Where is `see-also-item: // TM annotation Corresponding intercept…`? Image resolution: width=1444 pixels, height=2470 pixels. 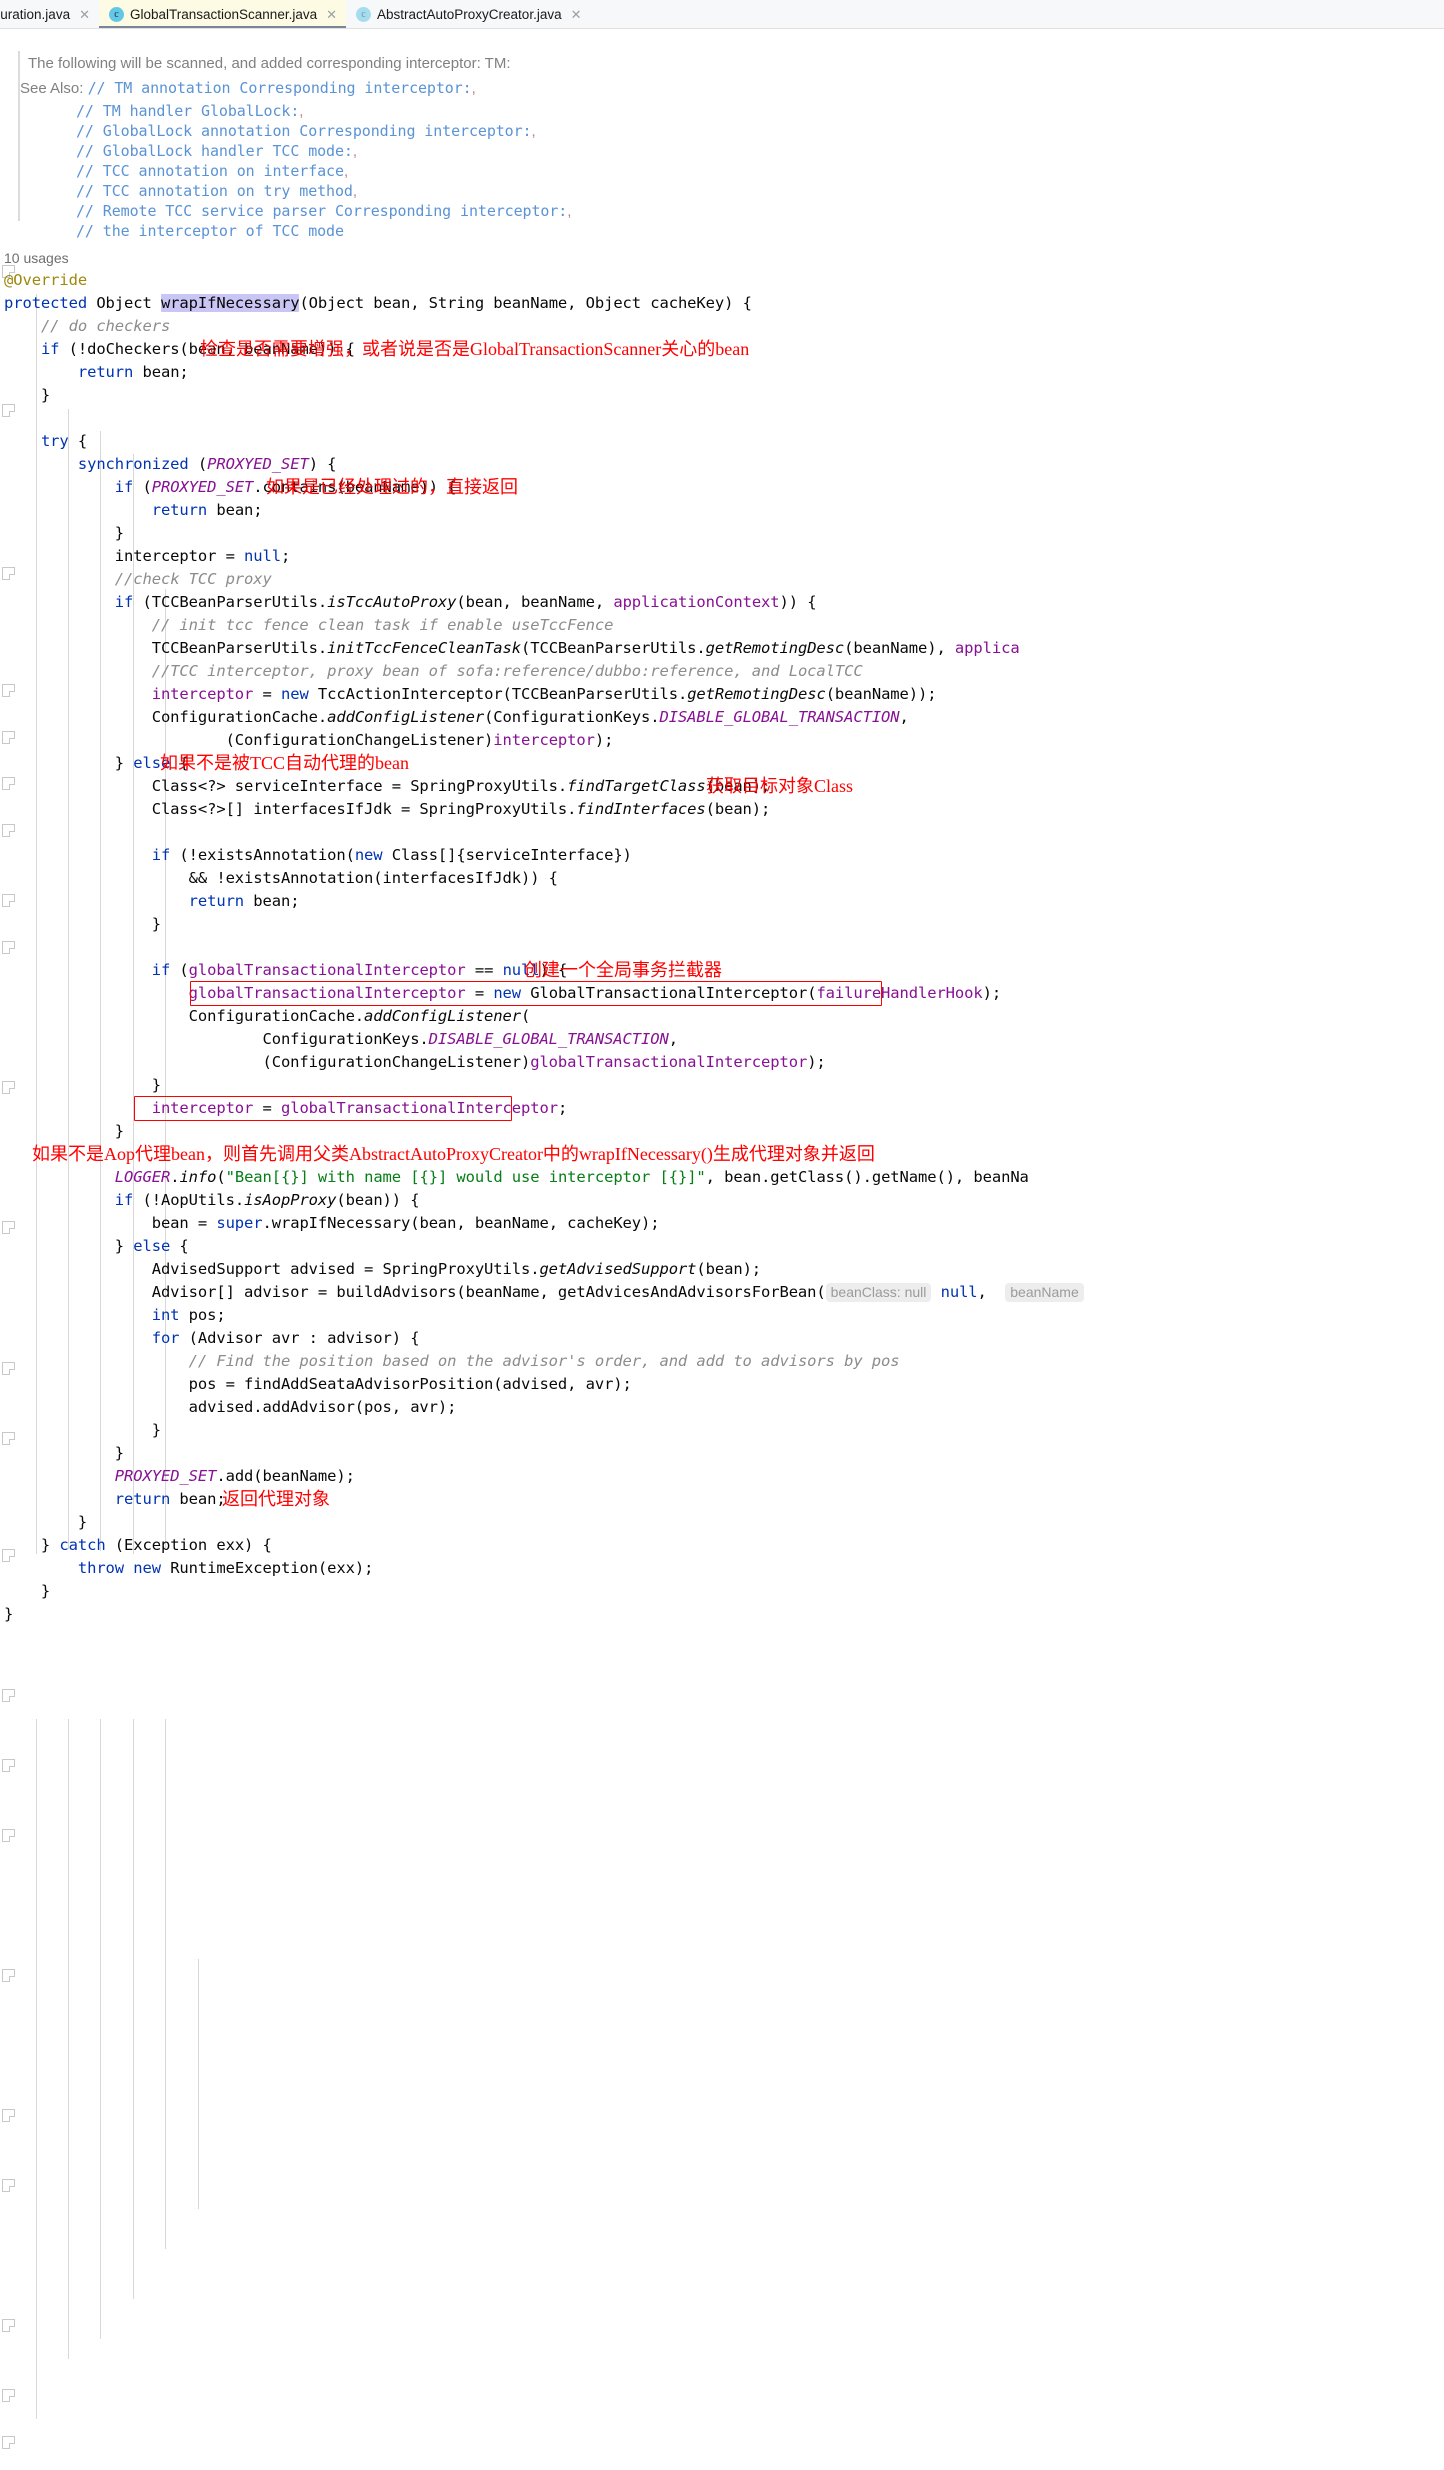 see-also-item: // TM annotation Corresponding intercept… is located at coordinates (279, 88).